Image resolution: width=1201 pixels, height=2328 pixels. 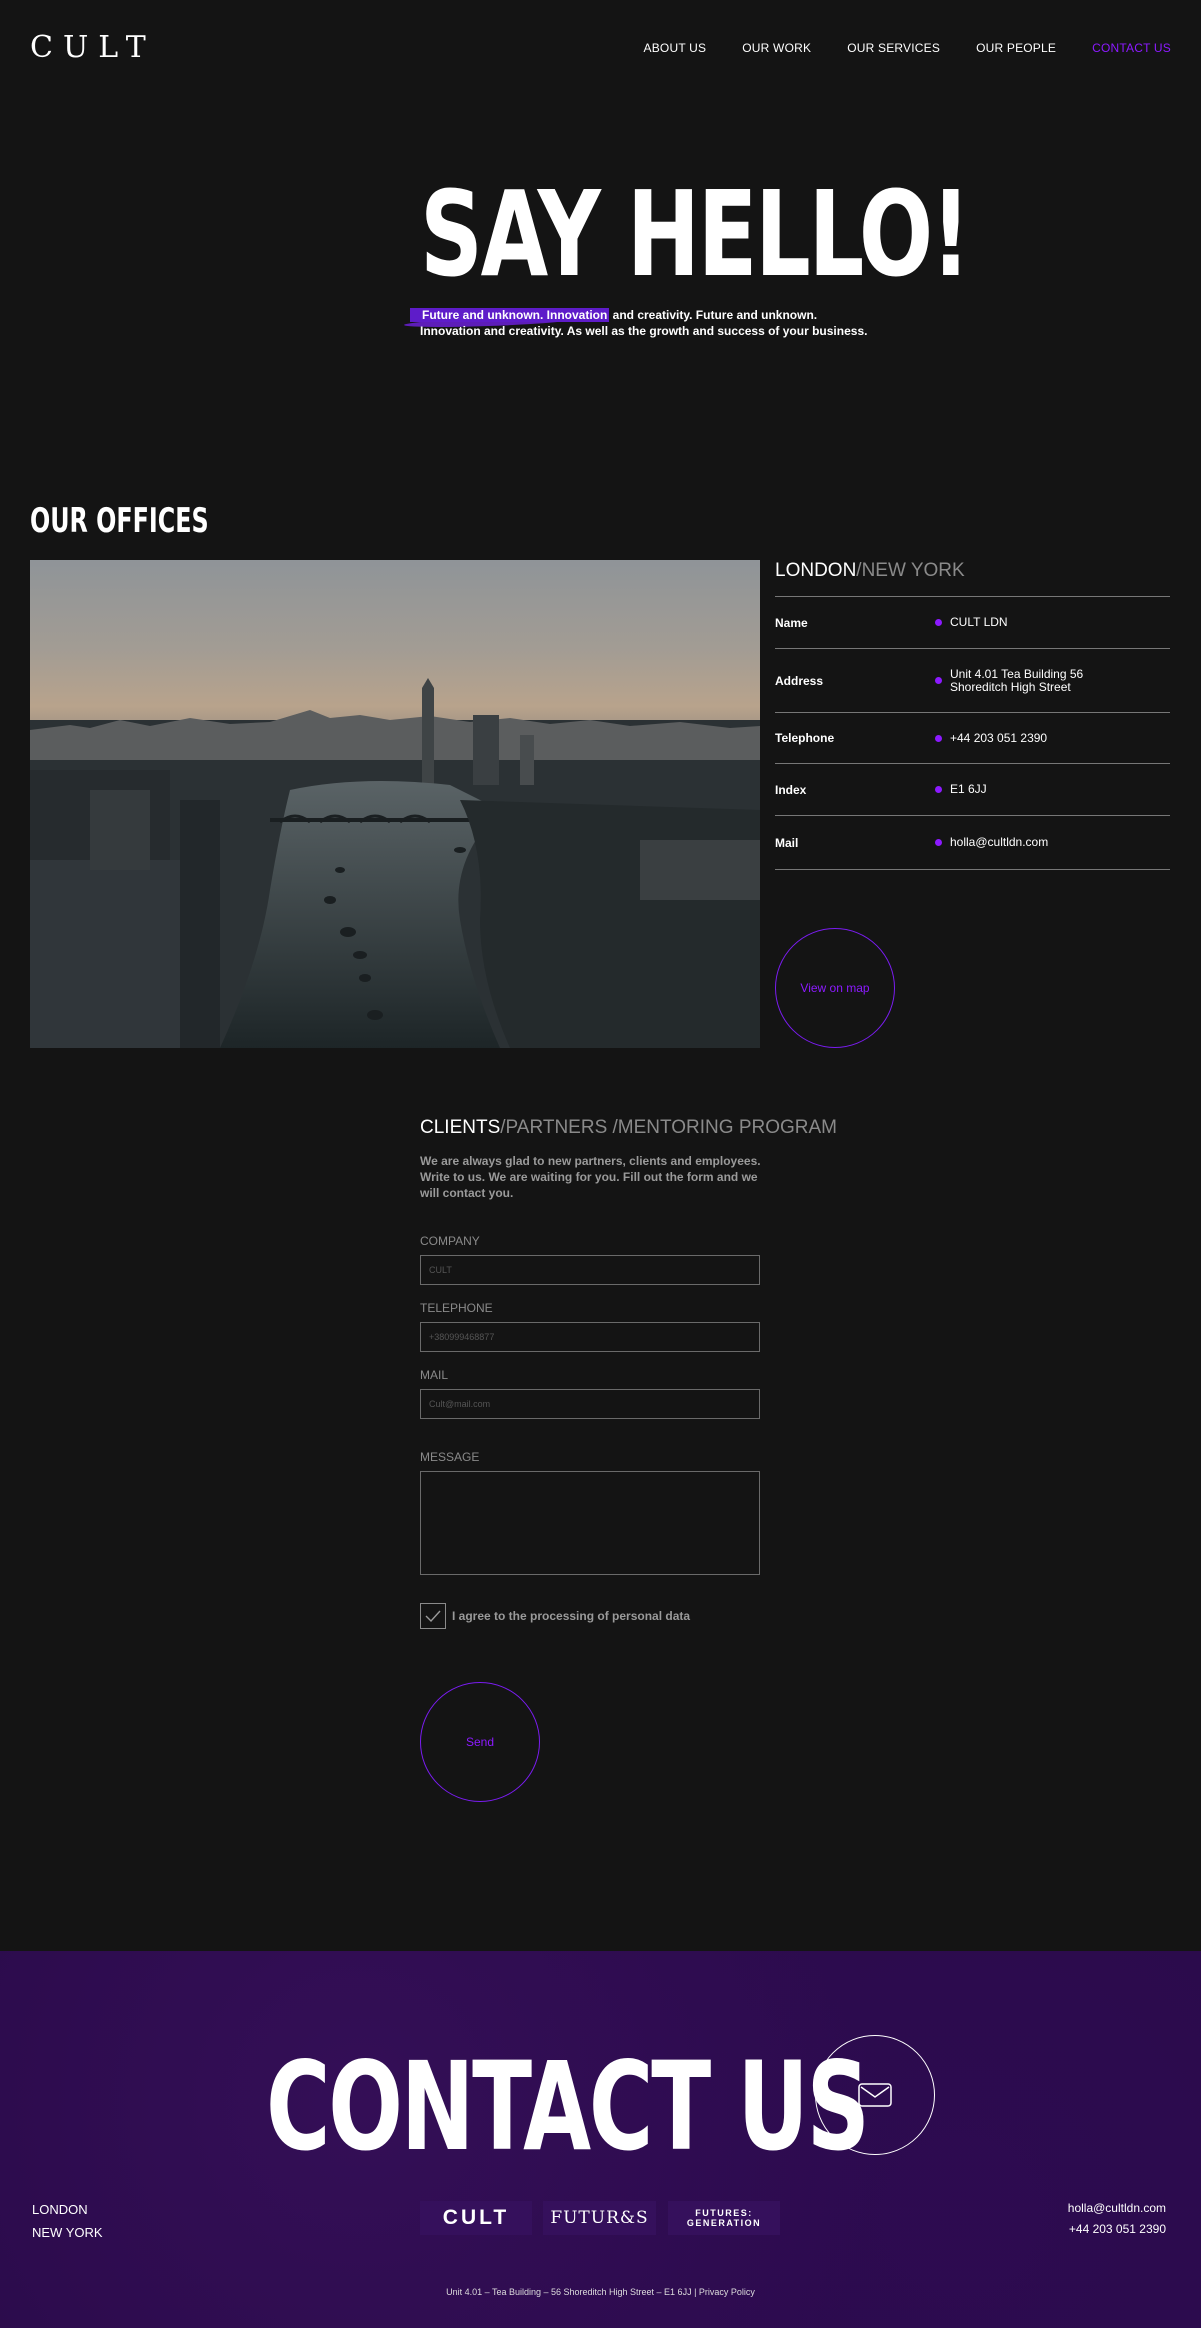 I want to click on nav-our-services: OUR SERVICES, so click(x=893, y=48).